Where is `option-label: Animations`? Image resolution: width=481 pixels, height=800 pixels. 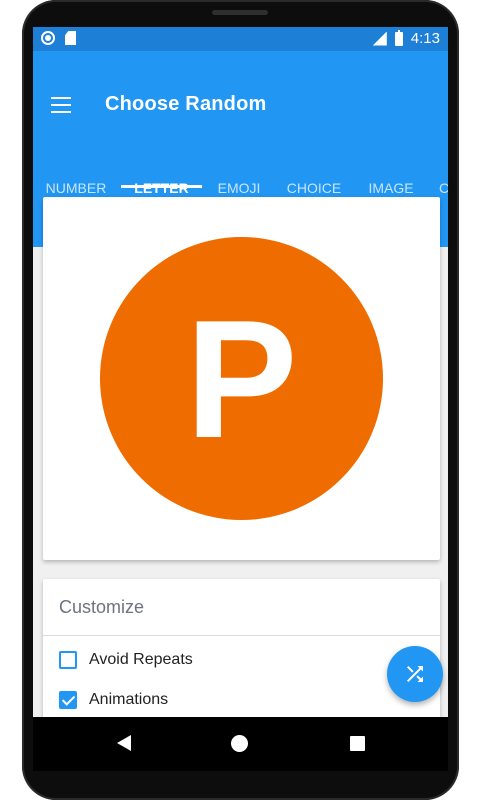 option-label: Animations is located at coordinates (129, 699).